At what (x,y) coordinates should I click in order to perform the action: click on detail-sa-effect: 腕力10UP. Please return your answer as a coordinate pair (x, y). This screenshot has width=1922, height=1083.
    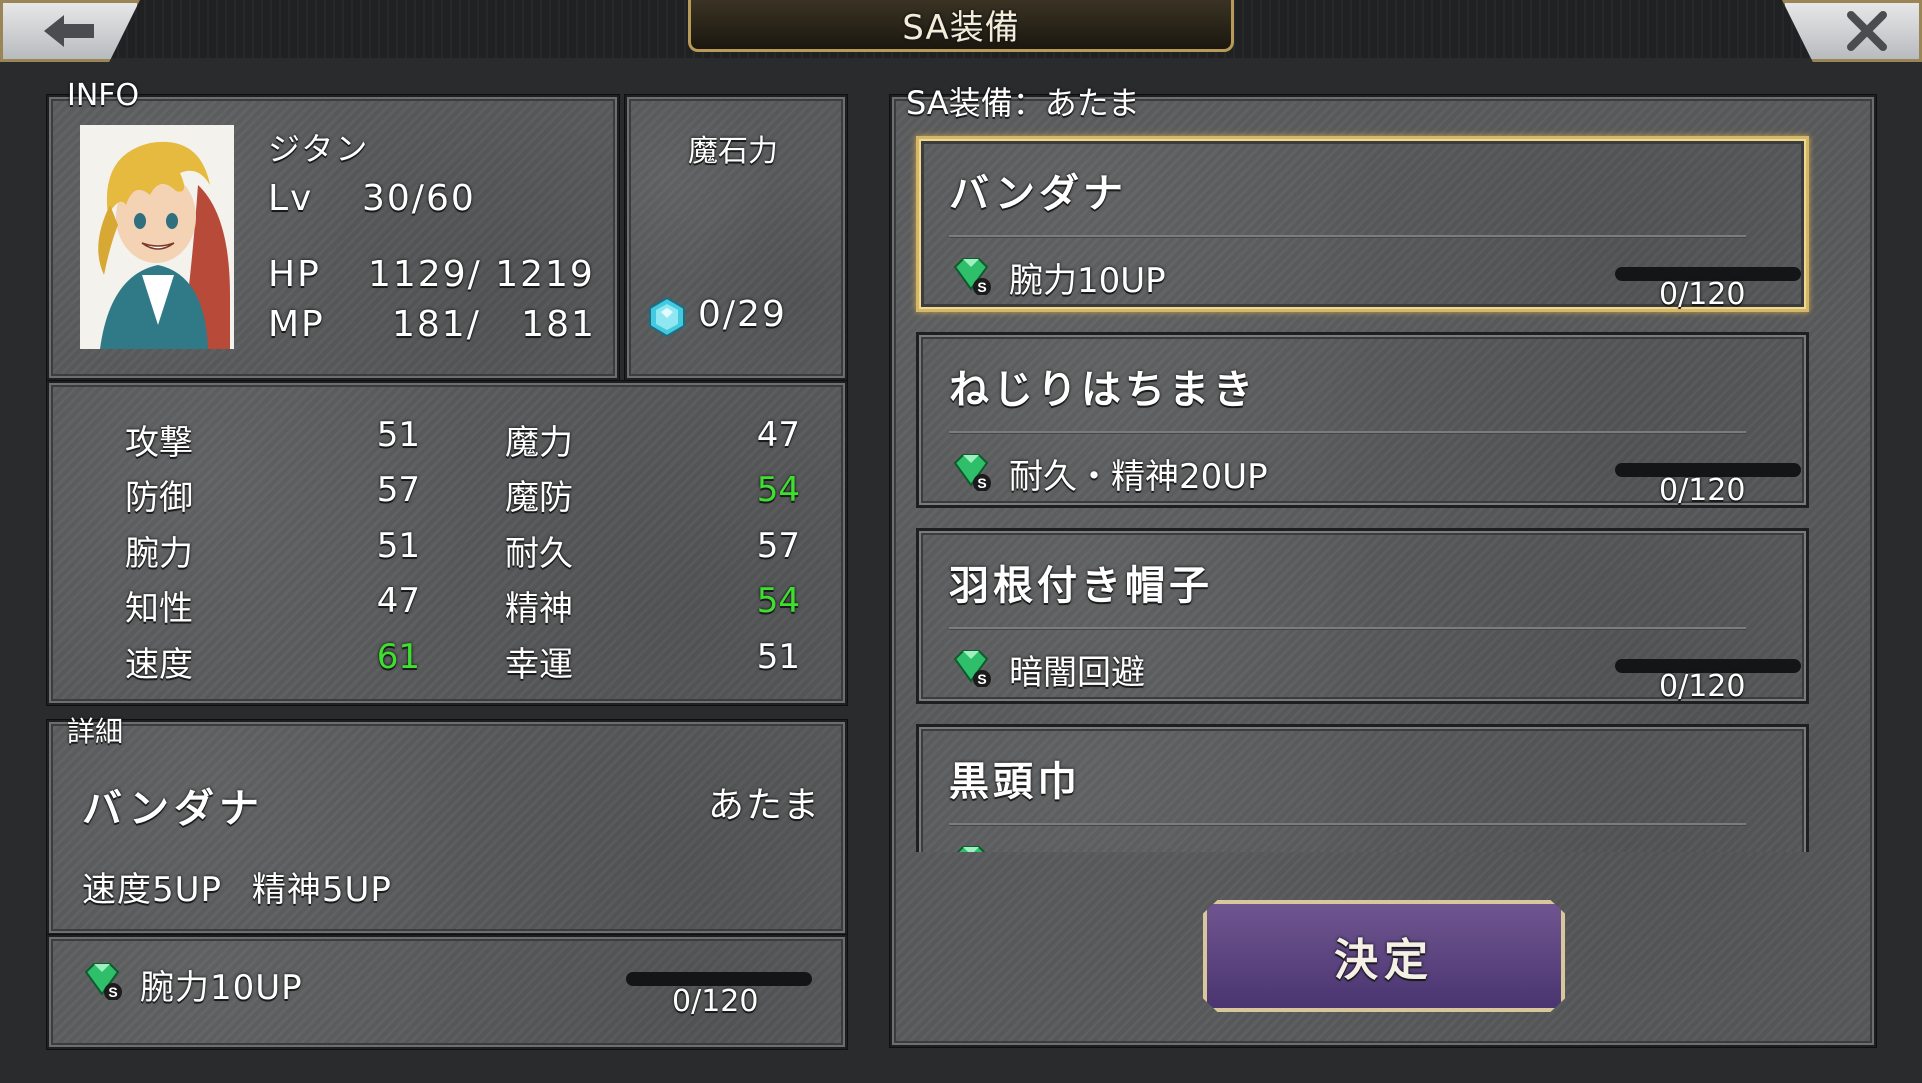
    Looking at the image, I should click on (221, 988).